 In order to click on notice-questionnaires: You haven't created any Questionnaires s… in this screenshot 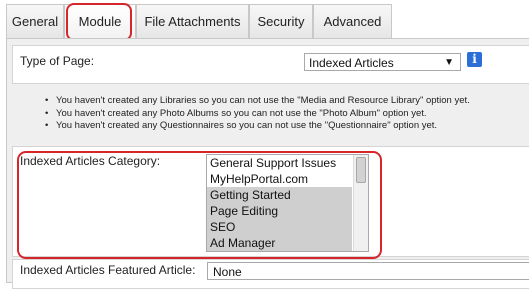, I will do `click(257, 126)`.